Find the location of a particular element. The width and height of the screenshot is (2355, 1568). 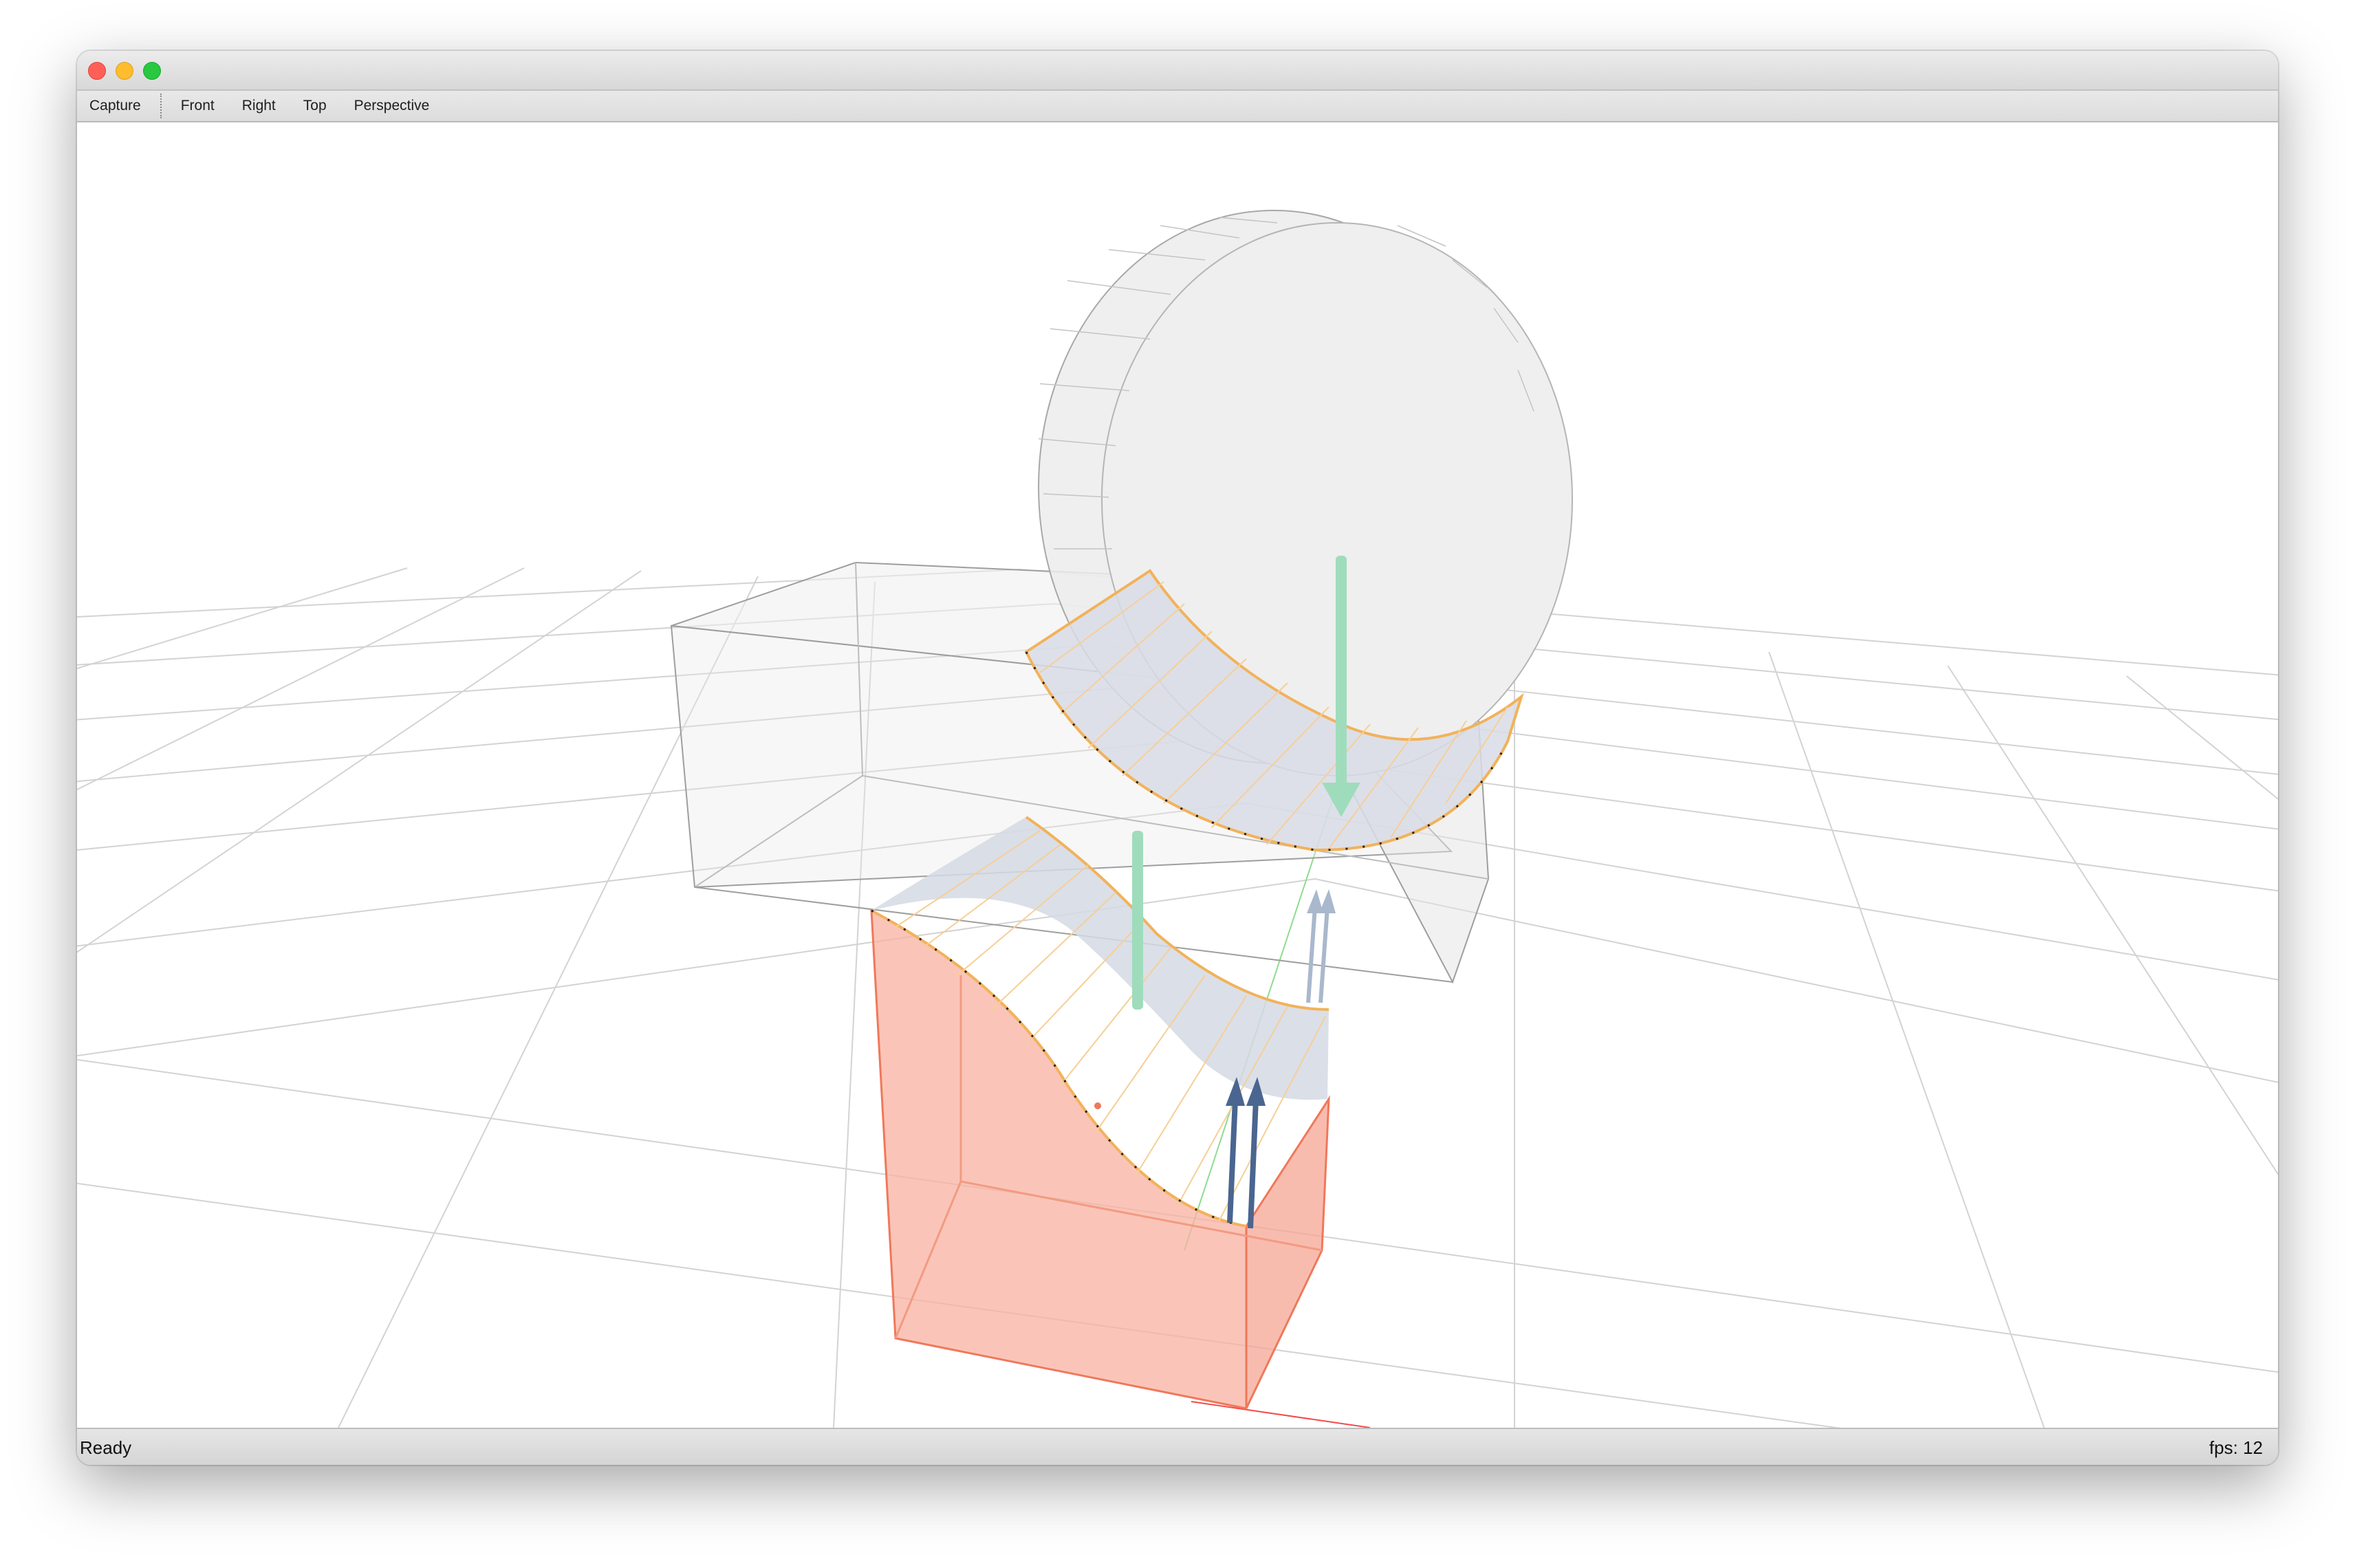

red-solid-block is located at coordinates (1100, 1159).